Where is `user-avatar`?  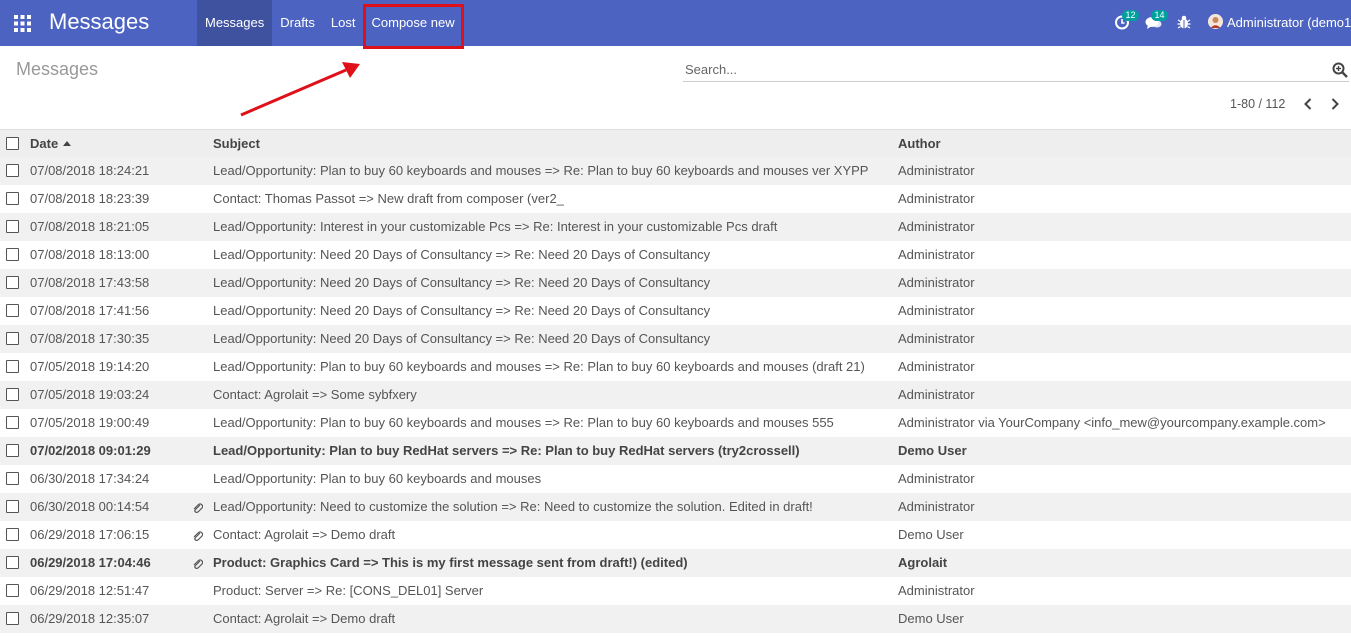 user-avatar is located at coordinates (1215, 21).